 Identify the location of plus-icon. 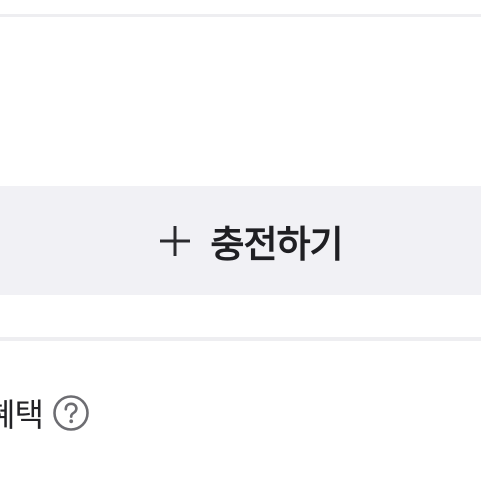
(175, 240).